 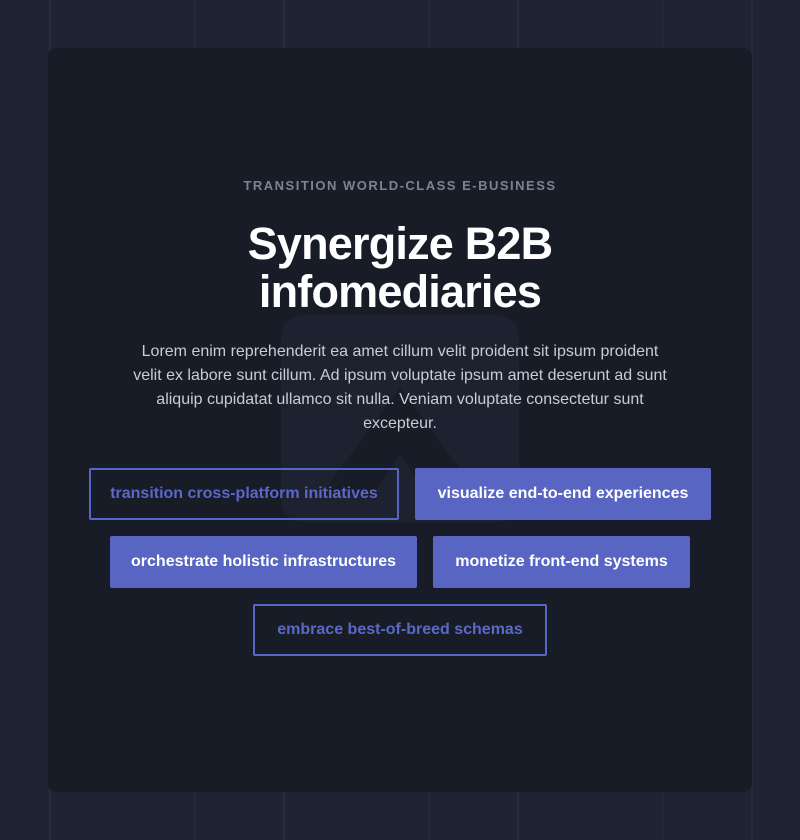 What do you see at coordinates (400, 630) in the screenshot?
I see `embrace-schemas-button: embrace best-of-breed schemas` at bounding box center [400, 630].